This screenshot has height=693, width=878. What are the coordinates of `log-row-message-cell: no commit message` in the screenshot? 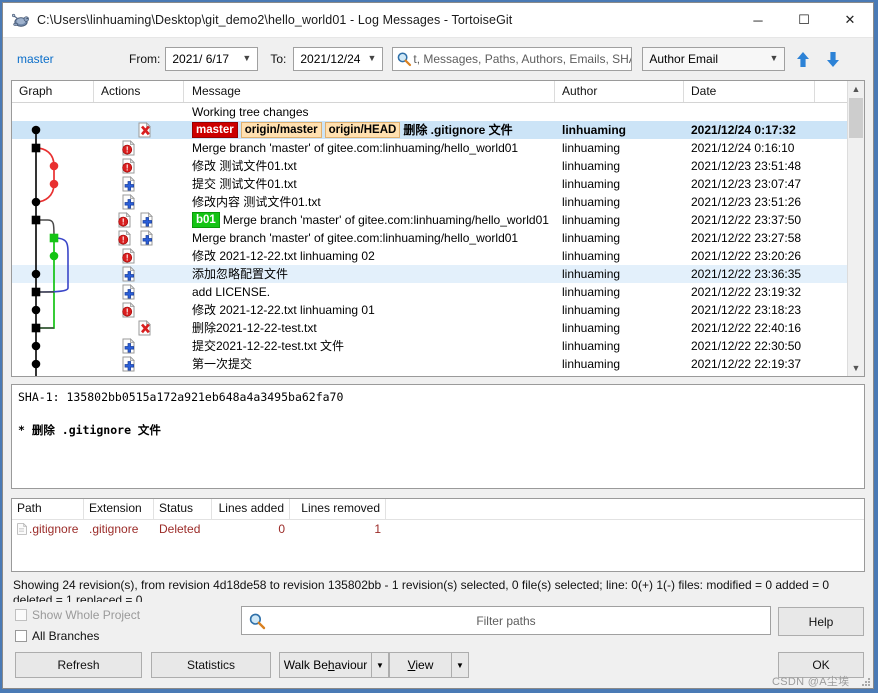 It's located at (369, 374).